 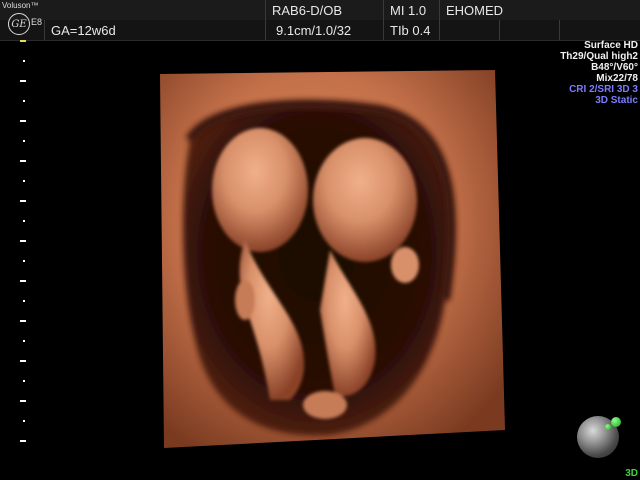 What do you see at coordinates (616, 422) in the screenshot?
I see `orientation-marker-icon` at bounding box center [616, 422].